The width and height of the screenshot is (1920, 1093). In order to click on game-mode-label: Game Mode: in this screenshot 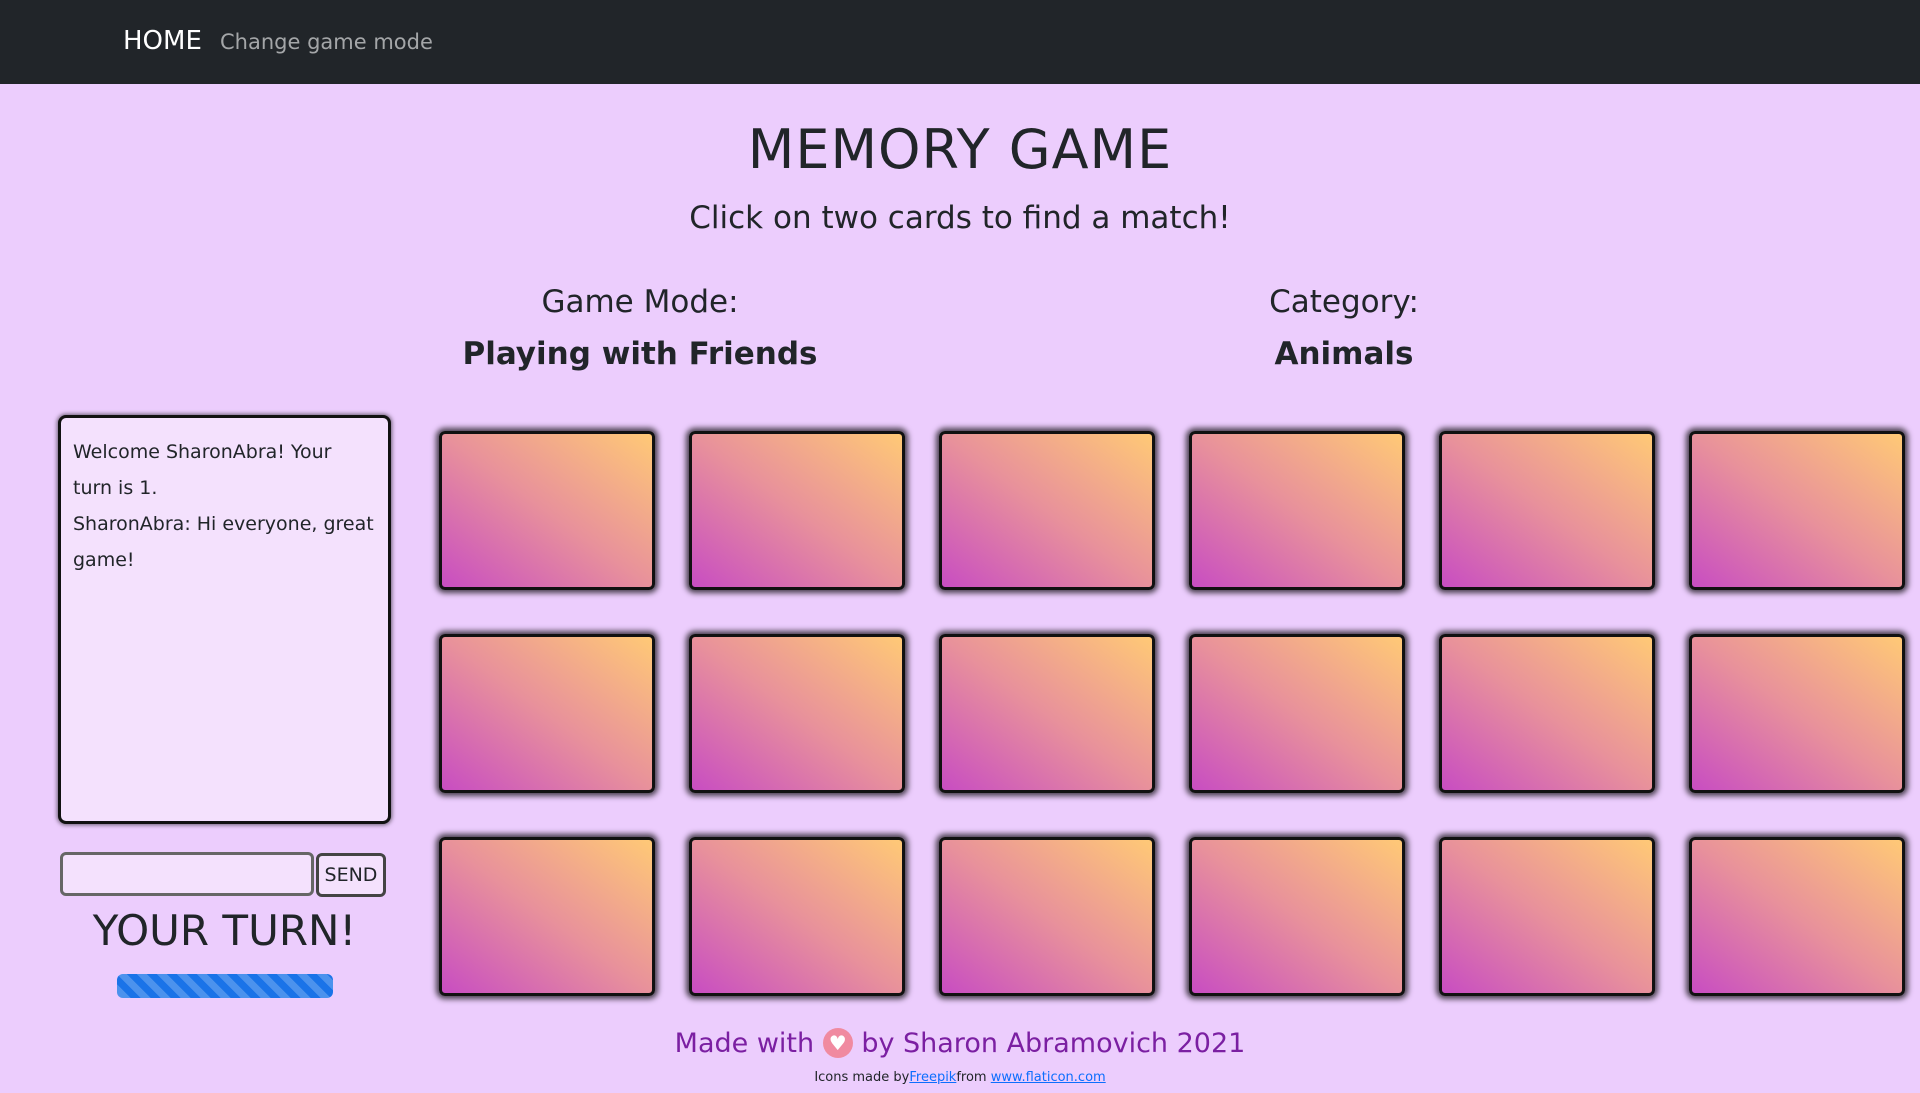, I will do `click(640, 302)`.